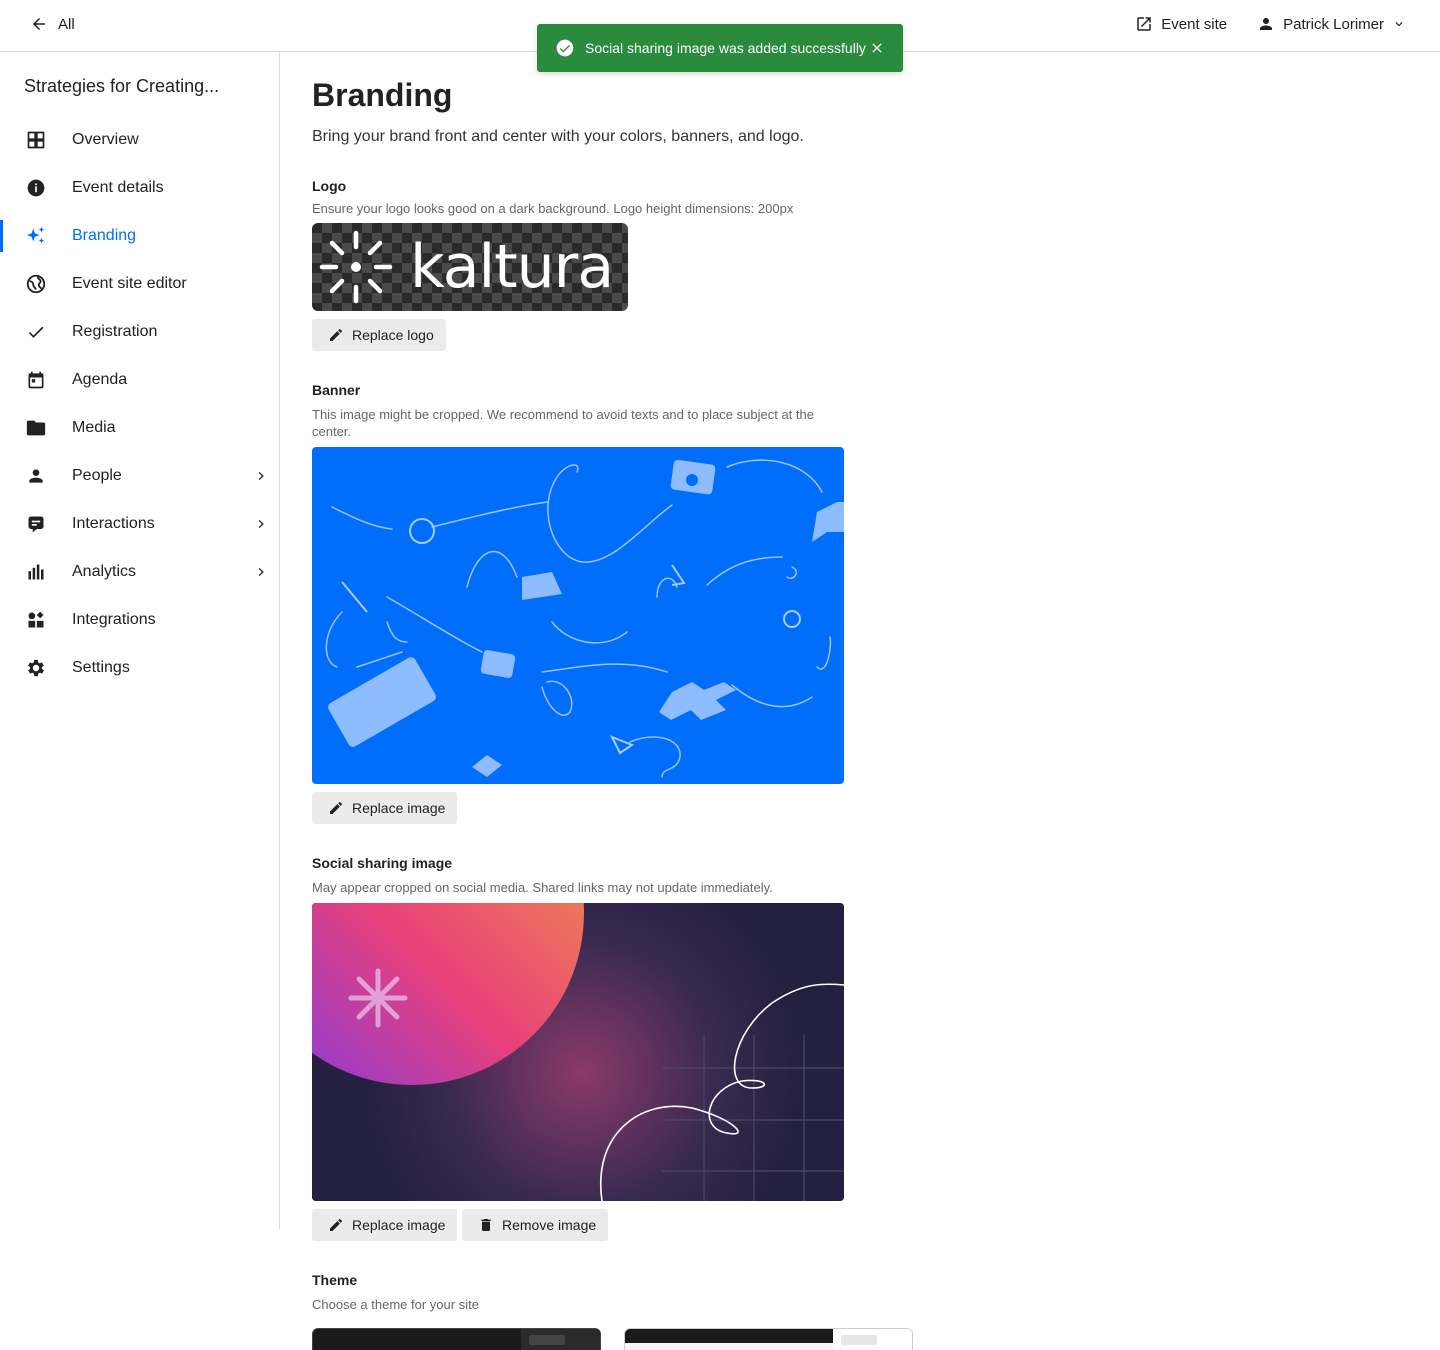 The width and height of the screenshot is (1440, 1350). I want to click on theme-option-light, so click(768, 1339).